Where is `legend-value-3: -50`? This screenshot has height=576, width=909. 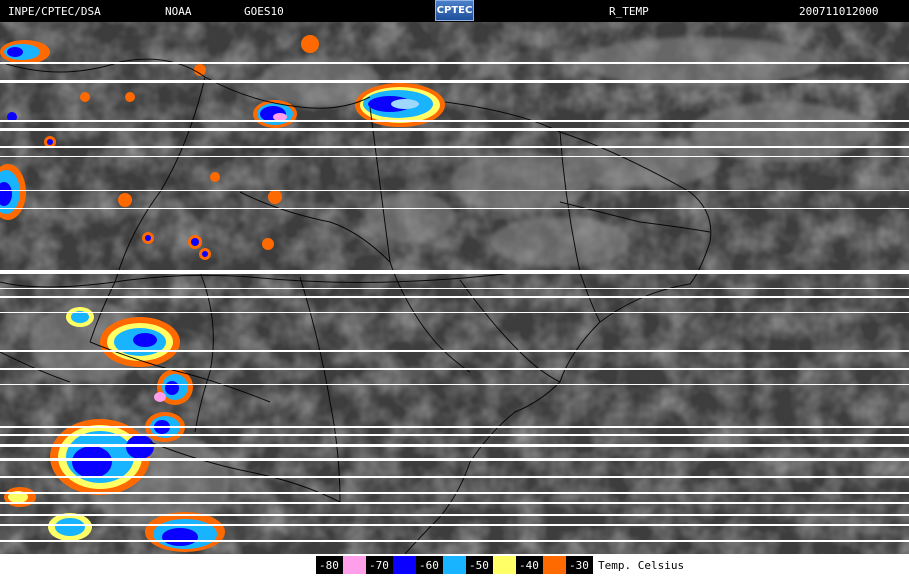
legend-value-3: -50 is located at coordinates (479, 565).